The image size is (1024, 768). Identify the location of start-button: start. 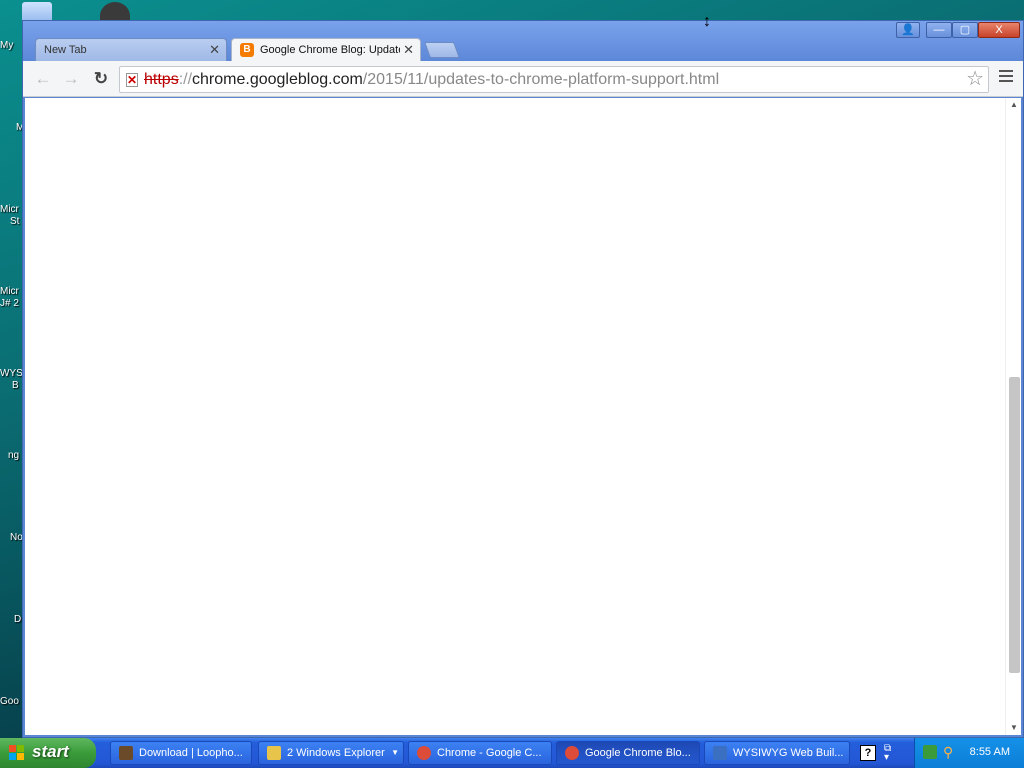
(48, 753).